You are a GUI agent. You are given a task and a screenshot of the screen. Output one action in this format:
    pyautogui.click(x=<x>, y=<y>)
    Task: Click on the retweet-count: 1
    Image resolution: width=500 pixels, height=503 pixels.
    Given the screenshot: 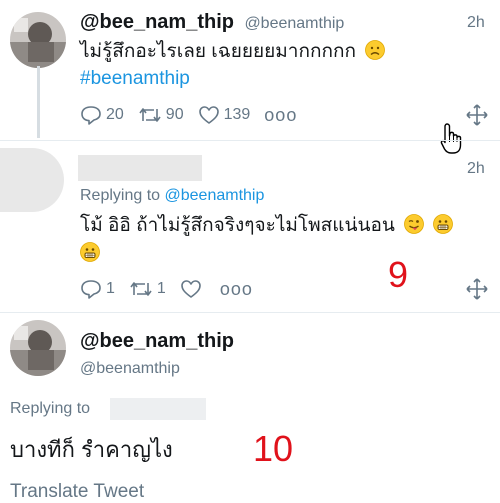 What is the action you would take?
    pyautogui.click(x=161, y=288)
    